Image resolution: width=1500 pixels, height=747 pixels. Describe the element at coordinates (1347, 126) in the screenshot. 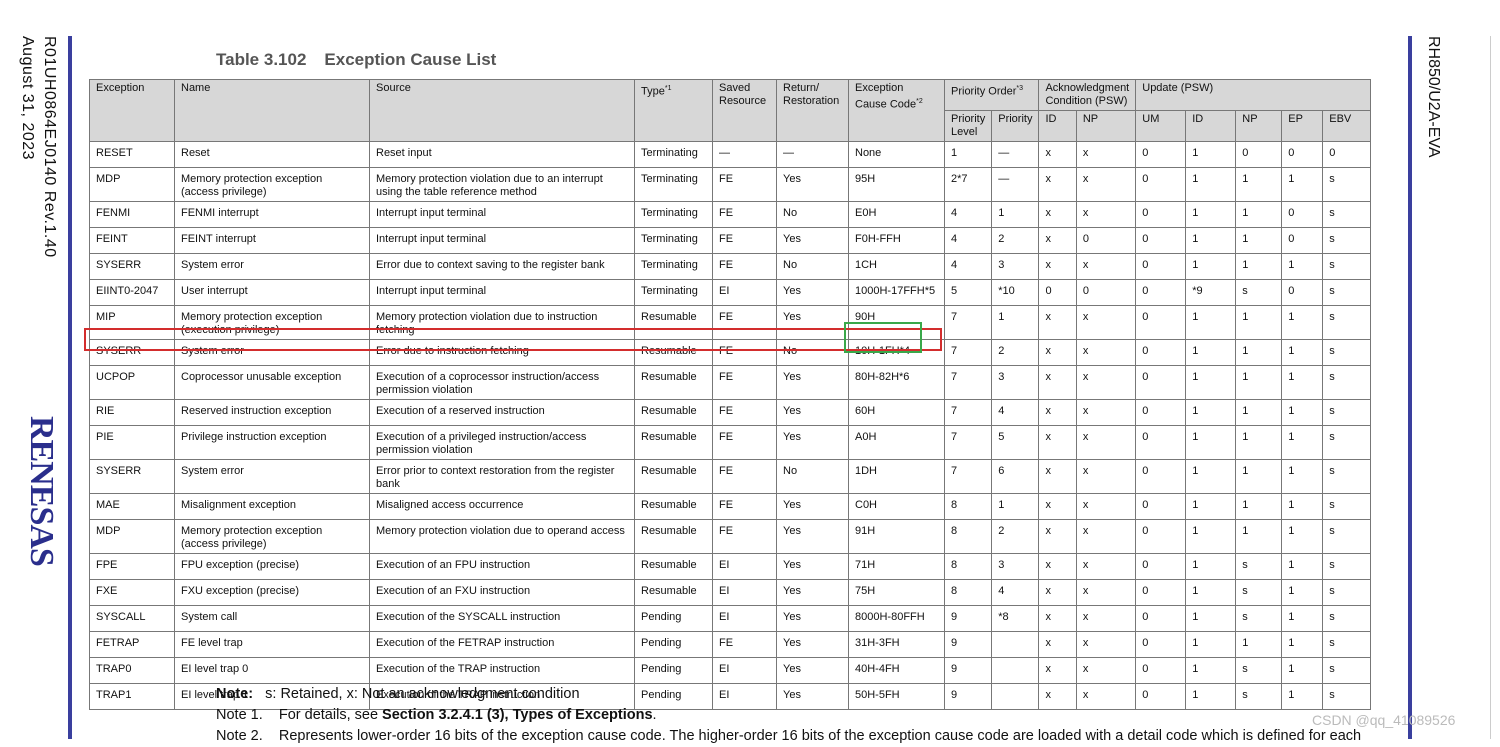

I see `subcol-8: EBV` at that location.